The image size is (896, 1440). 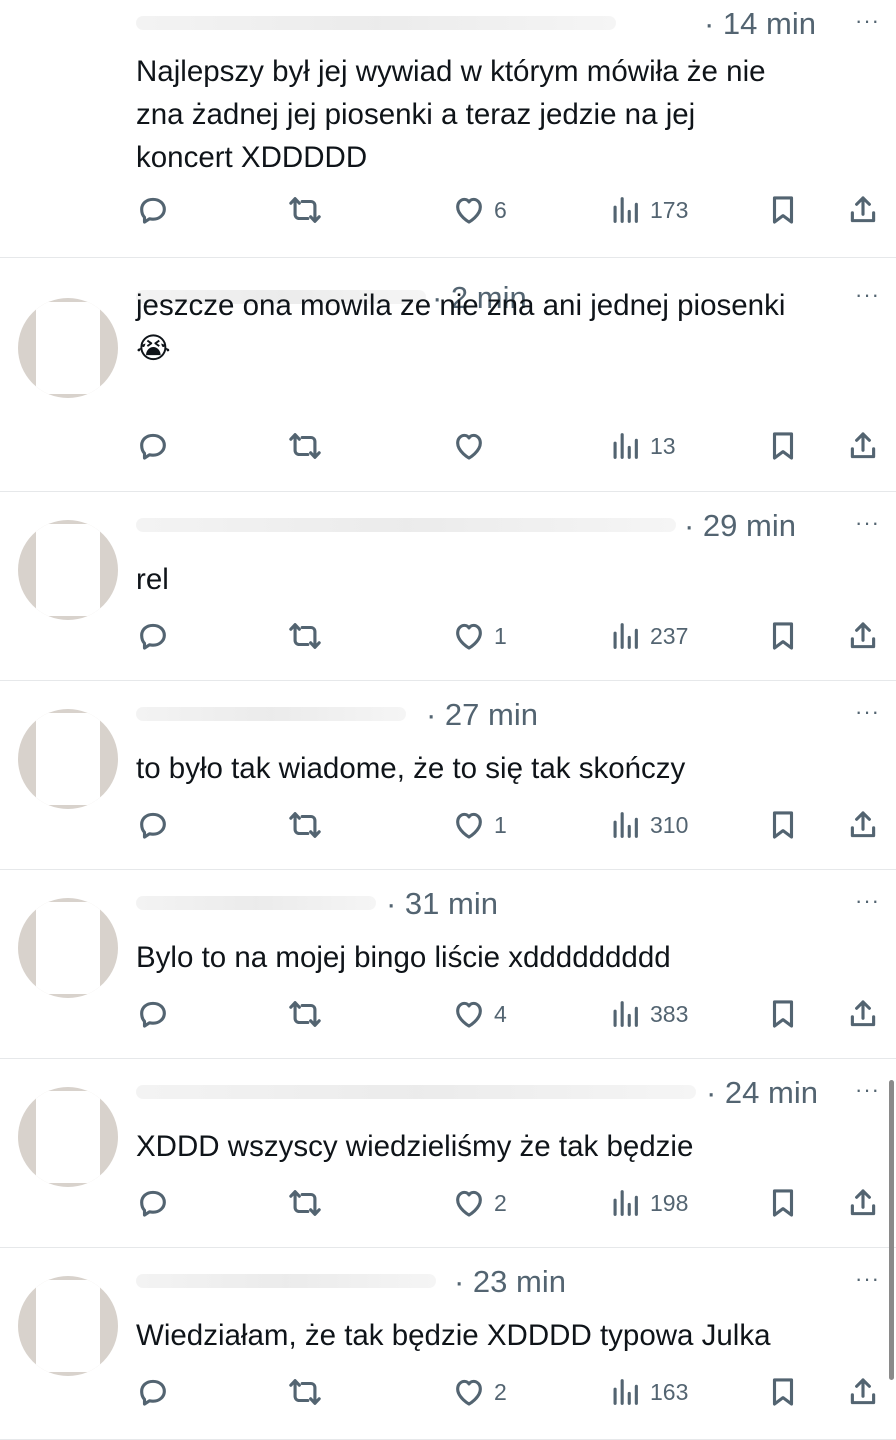 What do you see at coordinates (508, 210) in the screenshot?
I see `action-bar: 6 173` at bounding box center [508, 210].